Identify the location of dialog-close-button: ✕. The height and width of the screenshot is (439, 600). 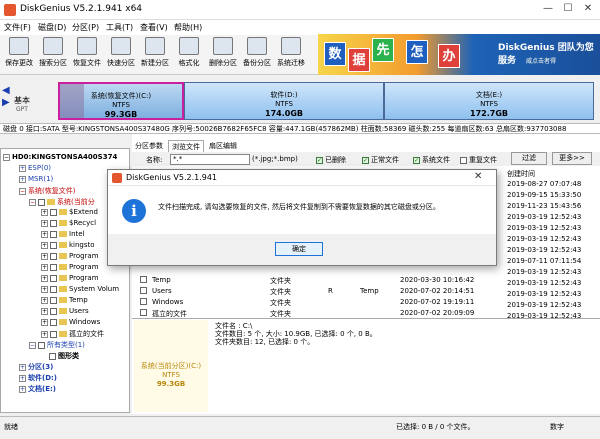
(478, 176).